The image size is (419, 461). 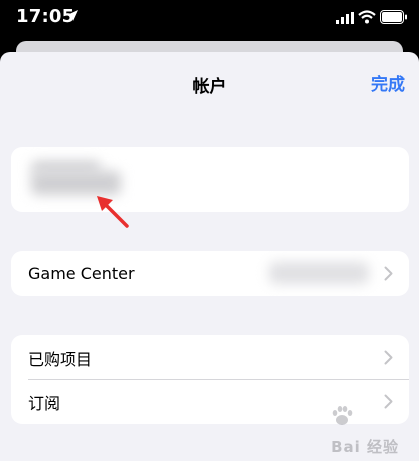 I want to click on profile-card, so click(x=210, y=179).